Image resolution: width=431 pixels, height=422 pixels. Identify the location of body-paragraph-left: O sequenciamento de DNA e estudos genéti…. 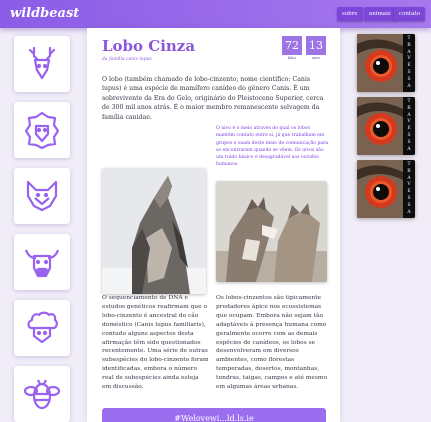
(155, 343).